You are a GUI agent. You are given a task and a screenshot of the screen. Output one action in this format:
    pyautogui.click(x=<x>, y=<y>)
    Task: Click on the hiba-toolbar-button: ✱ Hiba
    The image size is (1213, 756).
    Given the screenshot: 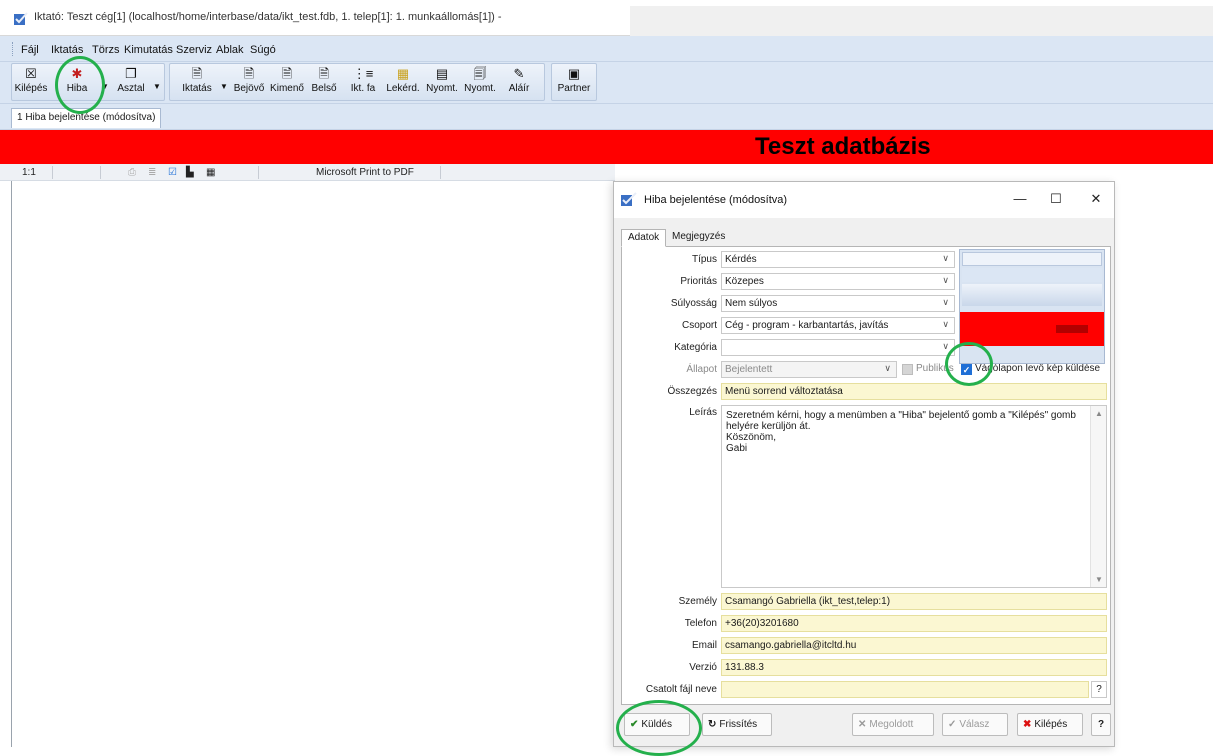 What is the action you would take?
    pyautogui.click(x=77, y=83)
    